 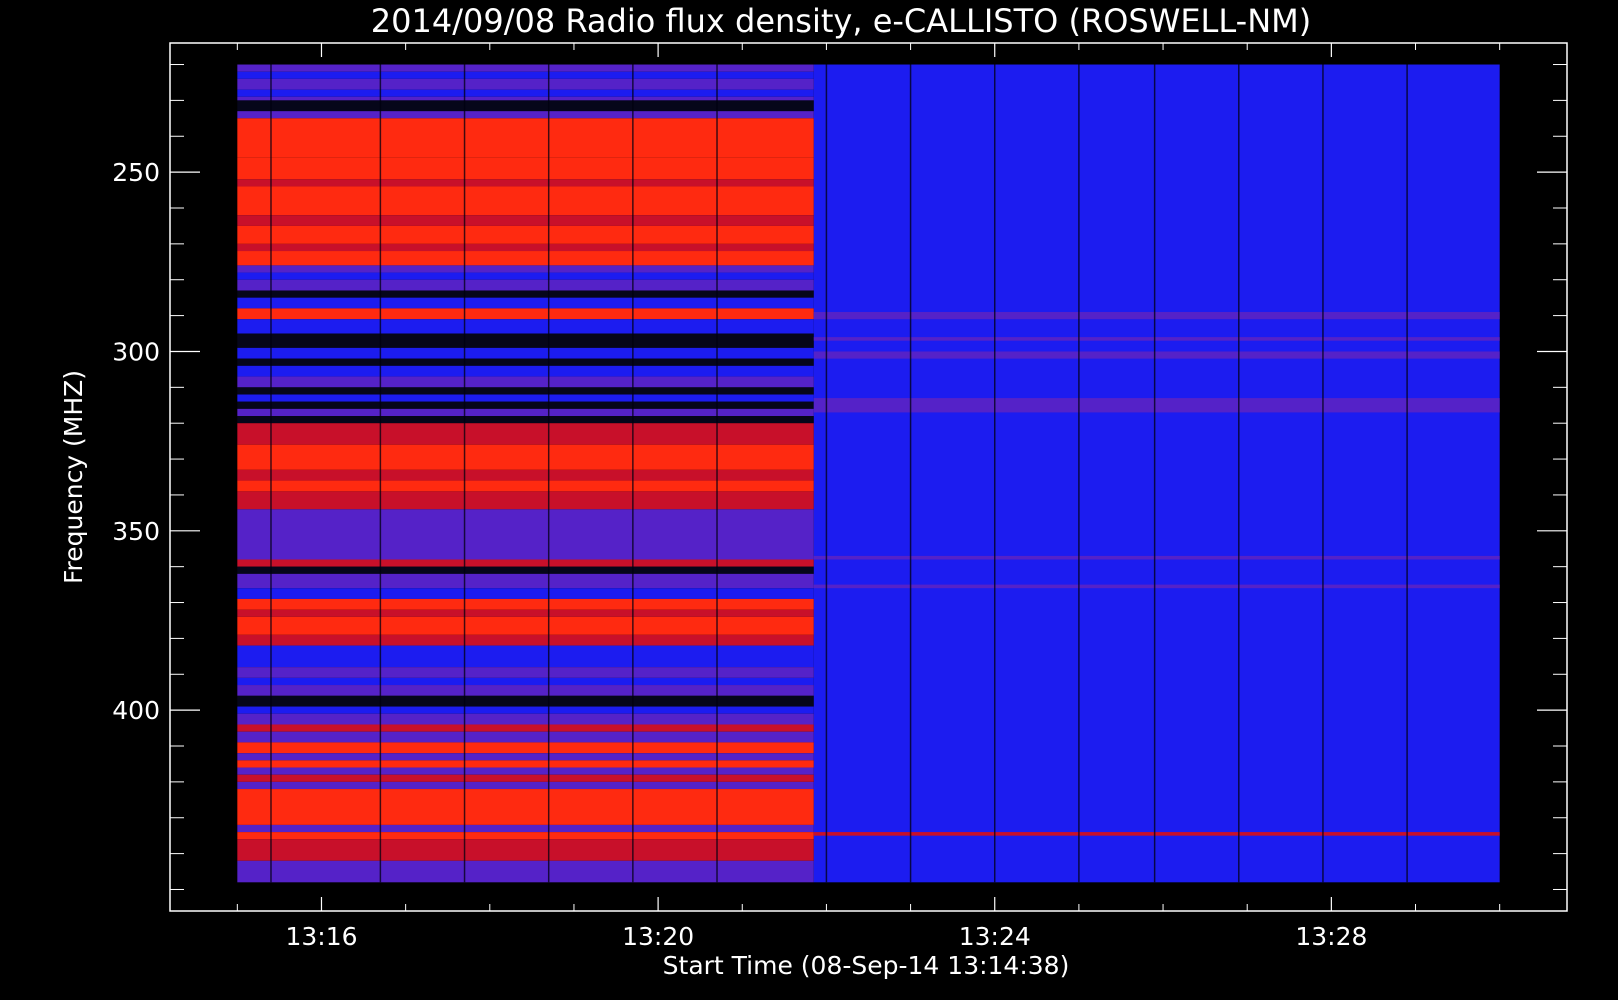 What do you see at coordinates (658, 936) in the screenshot?
I see `x-tick-label: 13:20` at bounding box center [658, 936].